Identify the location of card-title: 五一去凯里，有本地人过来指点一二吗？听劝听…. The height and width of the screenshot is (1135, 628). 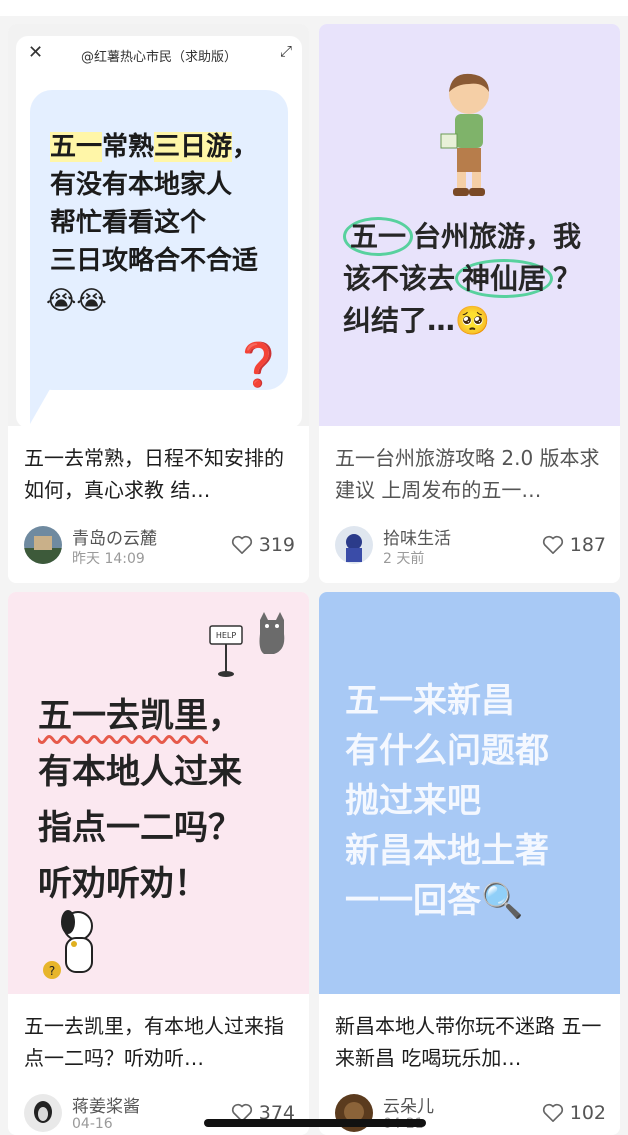
(159, 1042).